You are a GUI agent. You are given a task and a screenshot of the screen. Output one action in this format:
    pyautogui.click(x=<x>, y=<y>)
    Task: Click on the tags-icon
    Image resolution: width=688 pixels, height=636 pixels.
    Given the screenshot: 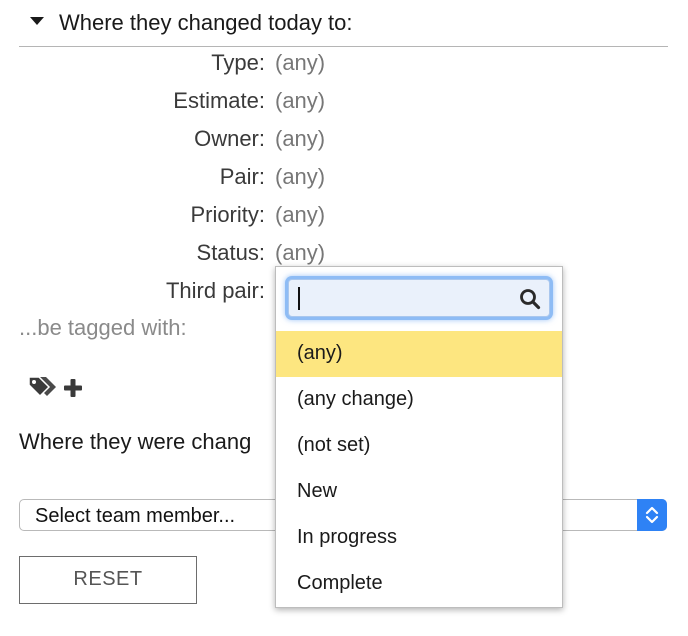 What is the action you would take?
    pyautogui.click(x=42, y=387)
    